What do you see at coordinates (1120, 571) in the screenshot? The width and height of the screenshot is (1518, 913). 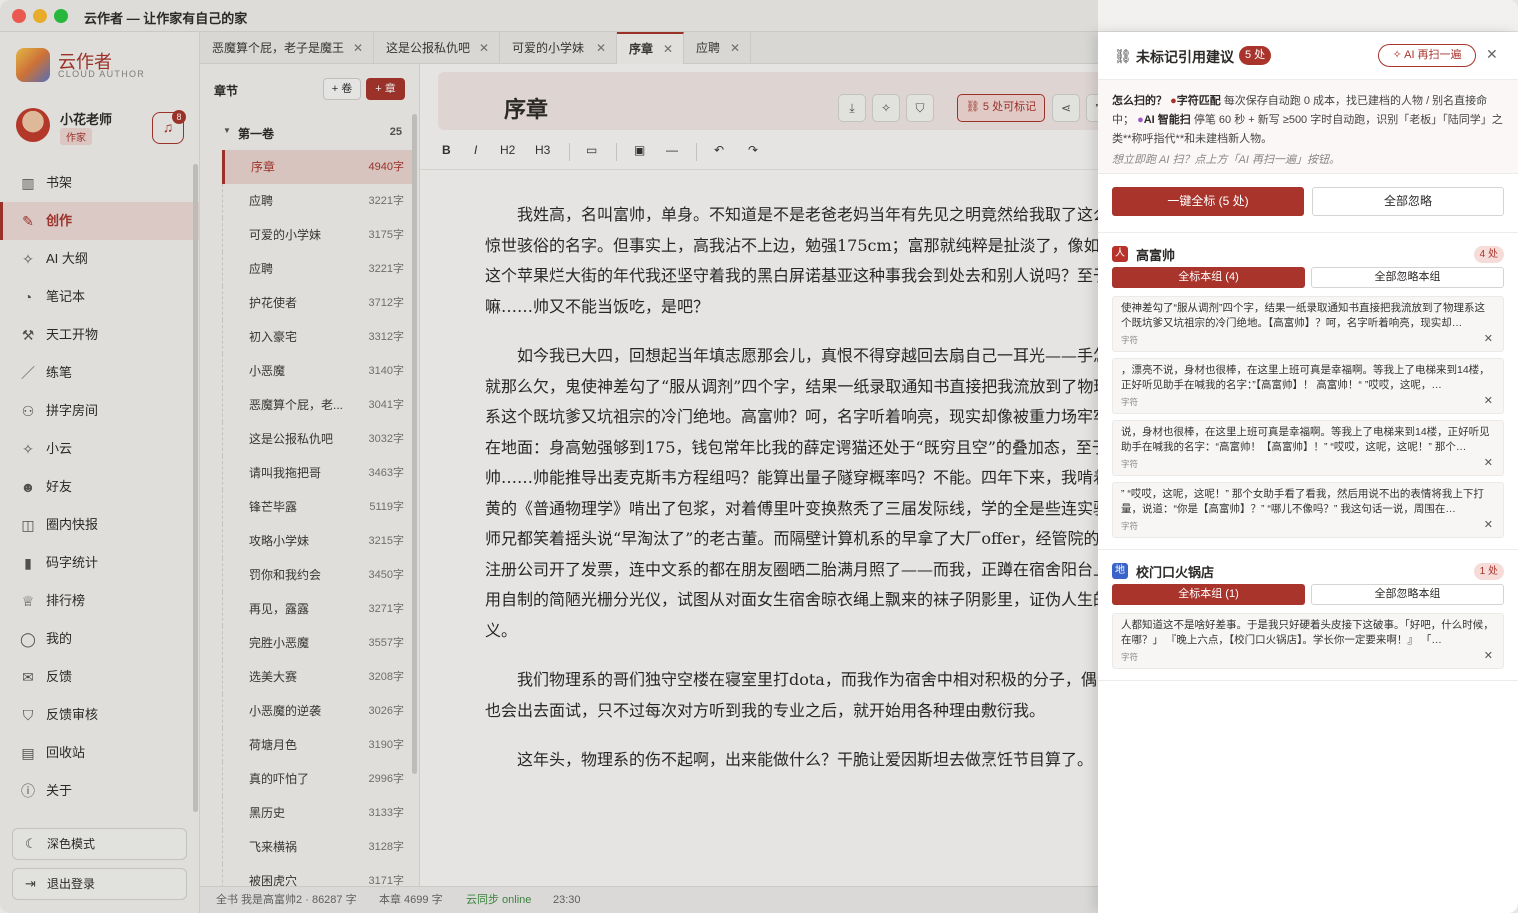 I see `entity-type-icon: 地` at bounding box center [1120, 571].